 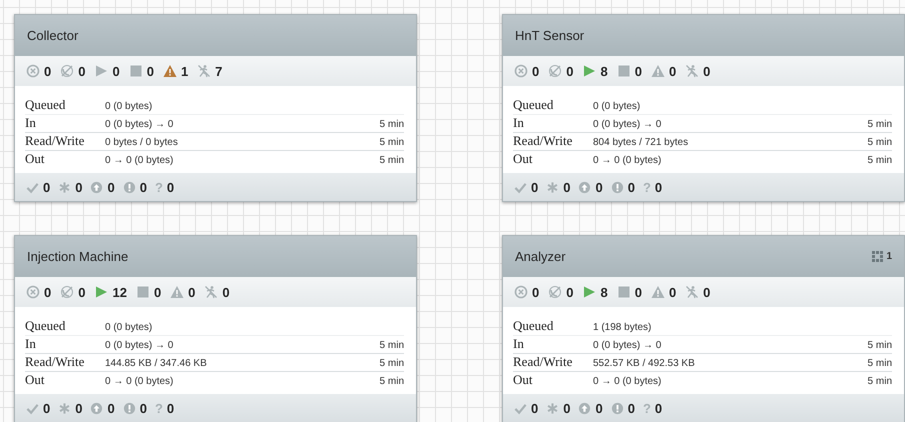 What do you see at coordinates (142, 142) in the screenshot?
I see `stat-value: 0 bytes / 0 bytes` at bounding box center [142, 142].